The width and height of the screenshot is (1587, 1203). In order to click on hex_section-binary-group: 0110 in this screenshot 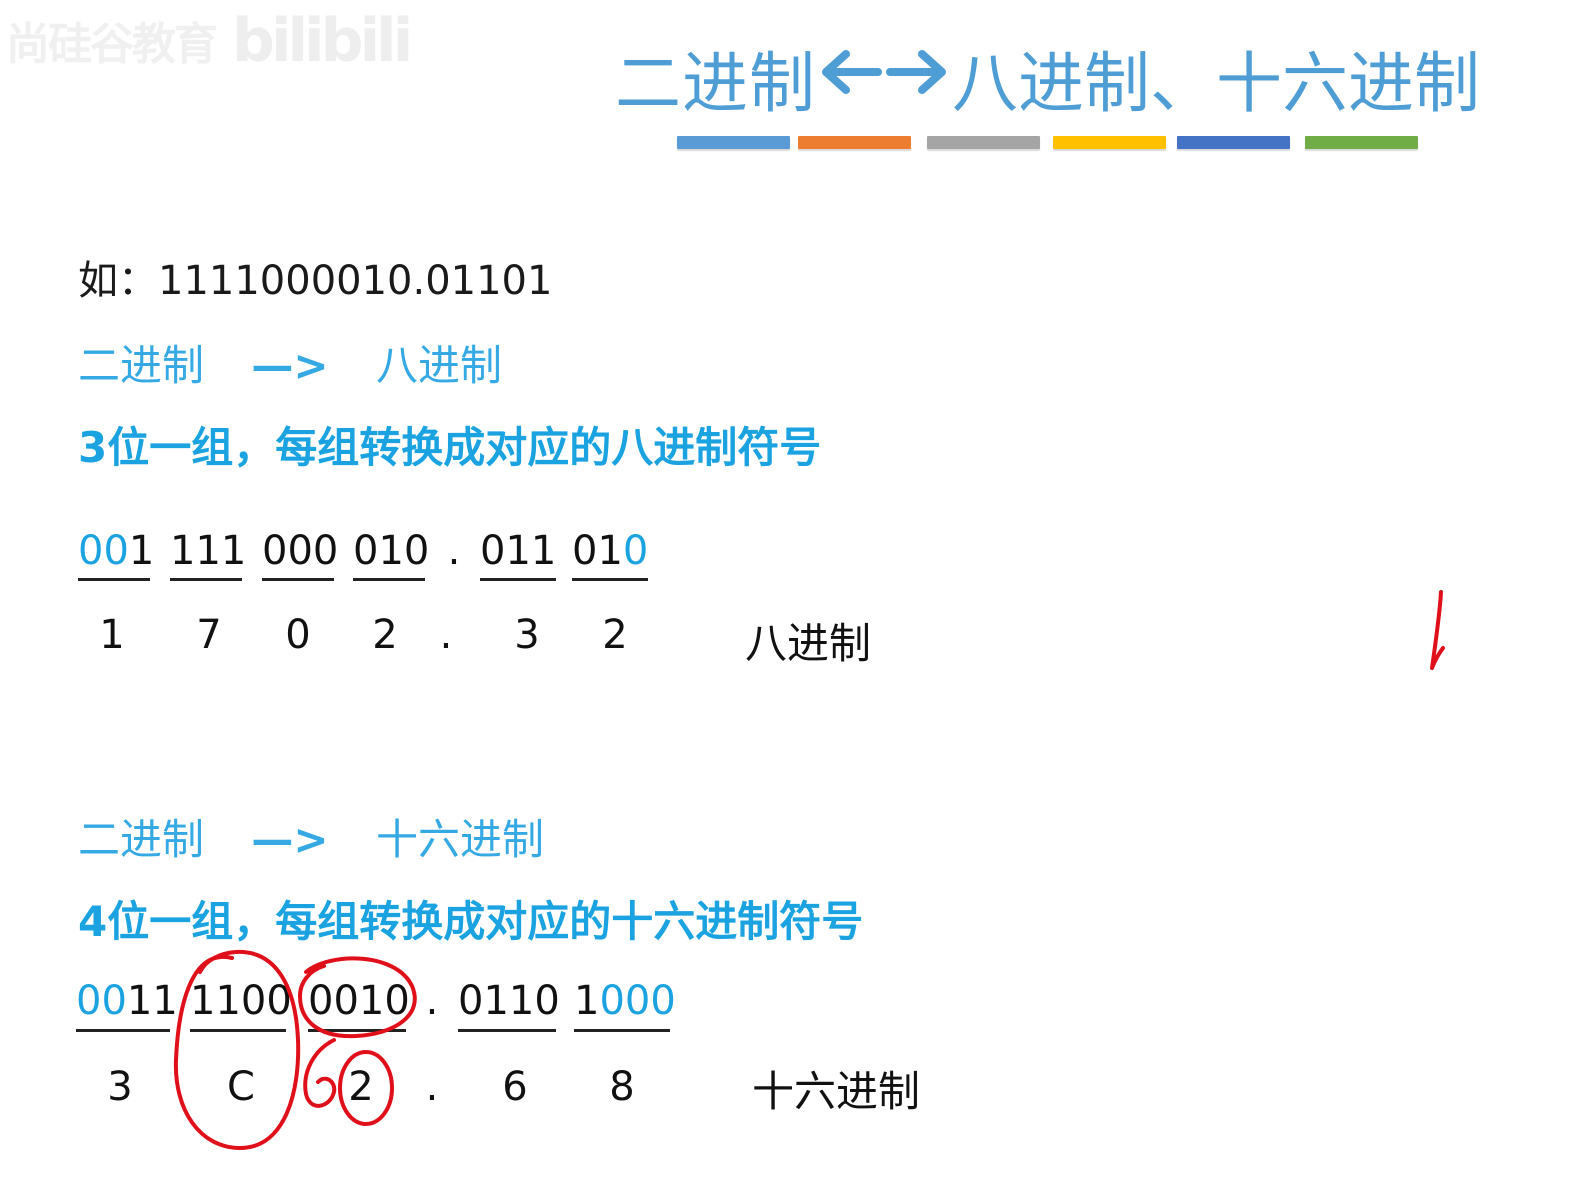, I will do `click(509, 1001)`.